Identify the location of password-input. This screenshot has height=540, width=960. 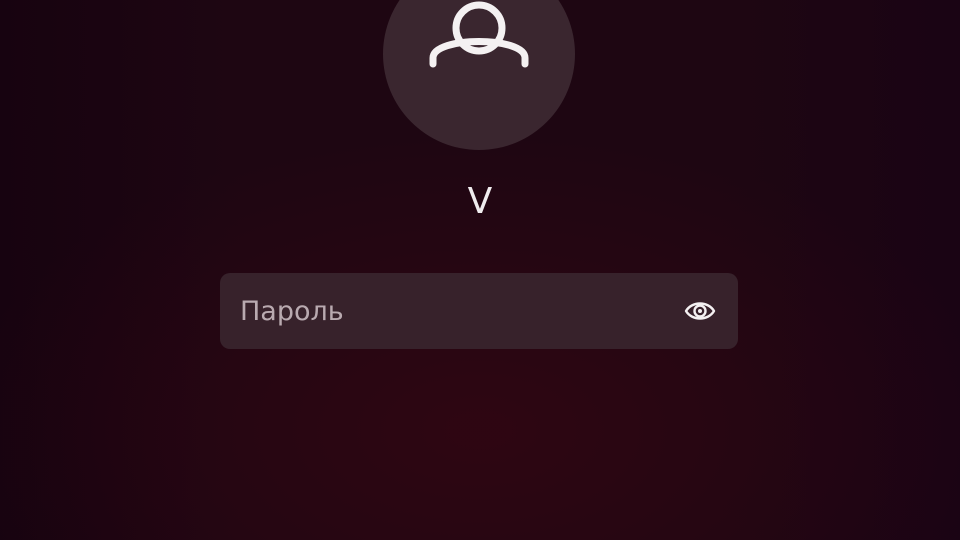
(440, 311).